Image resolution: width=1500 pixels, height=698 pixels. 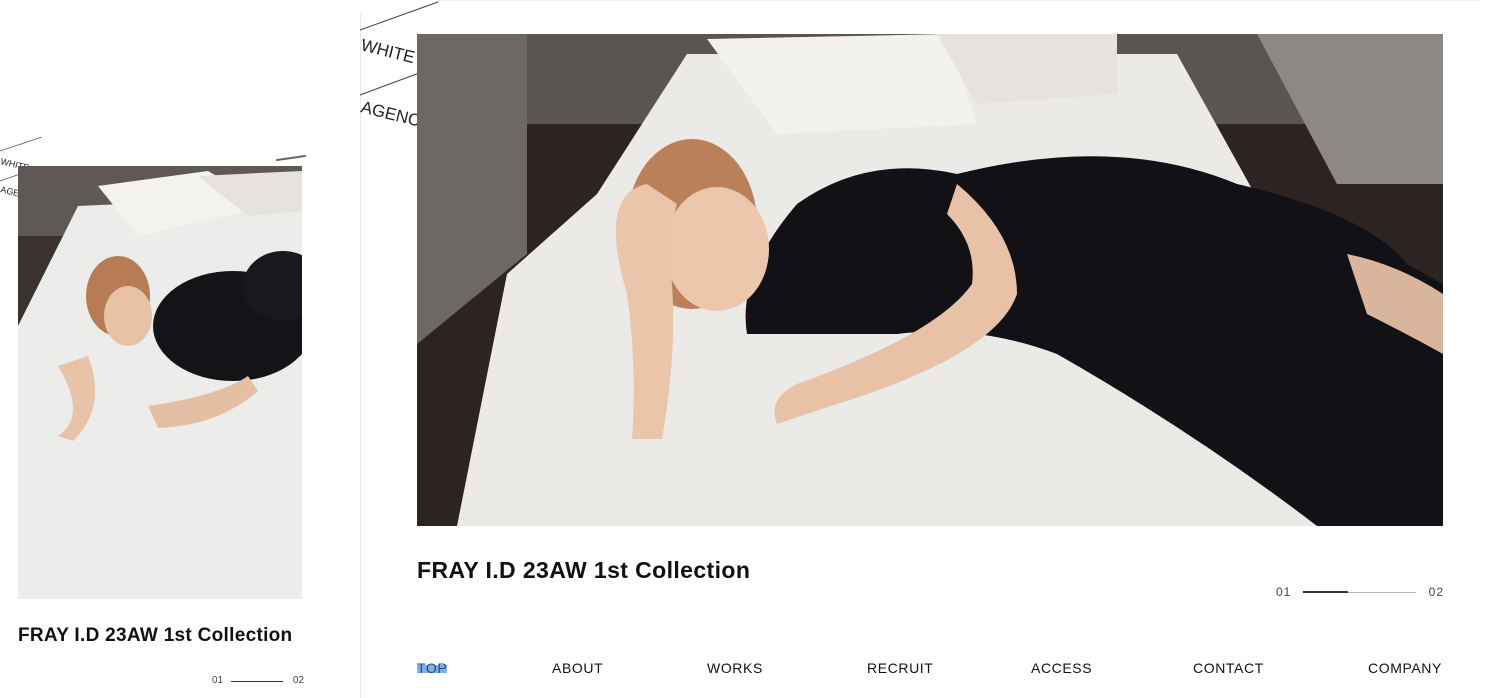 What do you see at coordinates (1325, 592) in the screenshot?
I see `pager-progress-fill` at bounding box center [1325, 592].